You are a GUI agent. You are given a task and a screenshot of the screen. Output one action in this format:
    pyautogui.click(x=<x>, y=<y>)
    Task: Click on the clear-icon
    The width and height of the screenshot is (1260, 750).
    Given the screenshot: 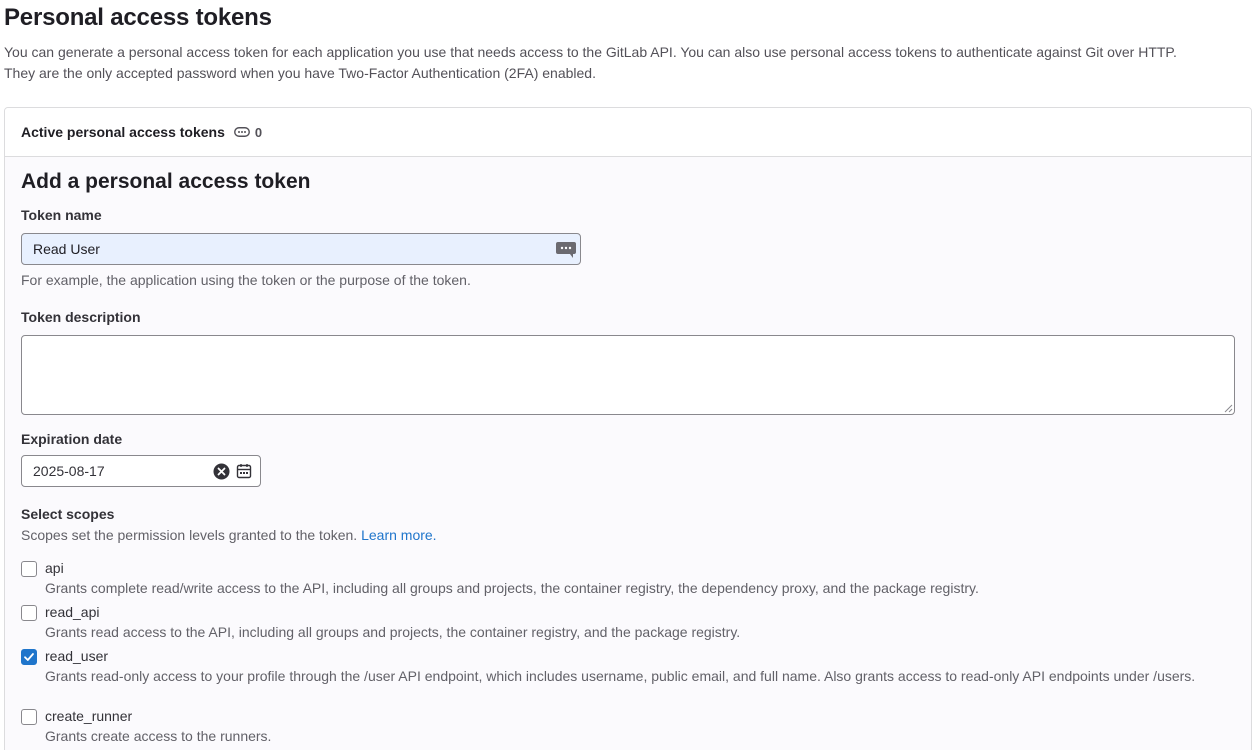 What is the action you would take?
    pyautogui.click(x=221, y=471)
    